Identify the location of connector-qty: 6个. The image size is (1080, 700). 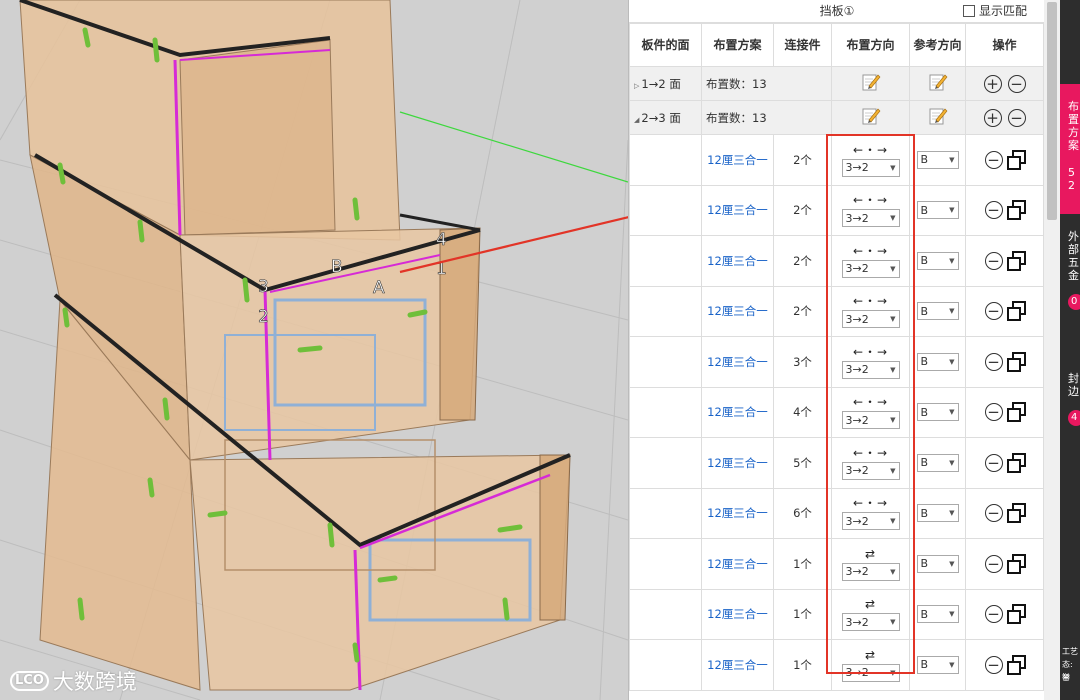
(802, 513).